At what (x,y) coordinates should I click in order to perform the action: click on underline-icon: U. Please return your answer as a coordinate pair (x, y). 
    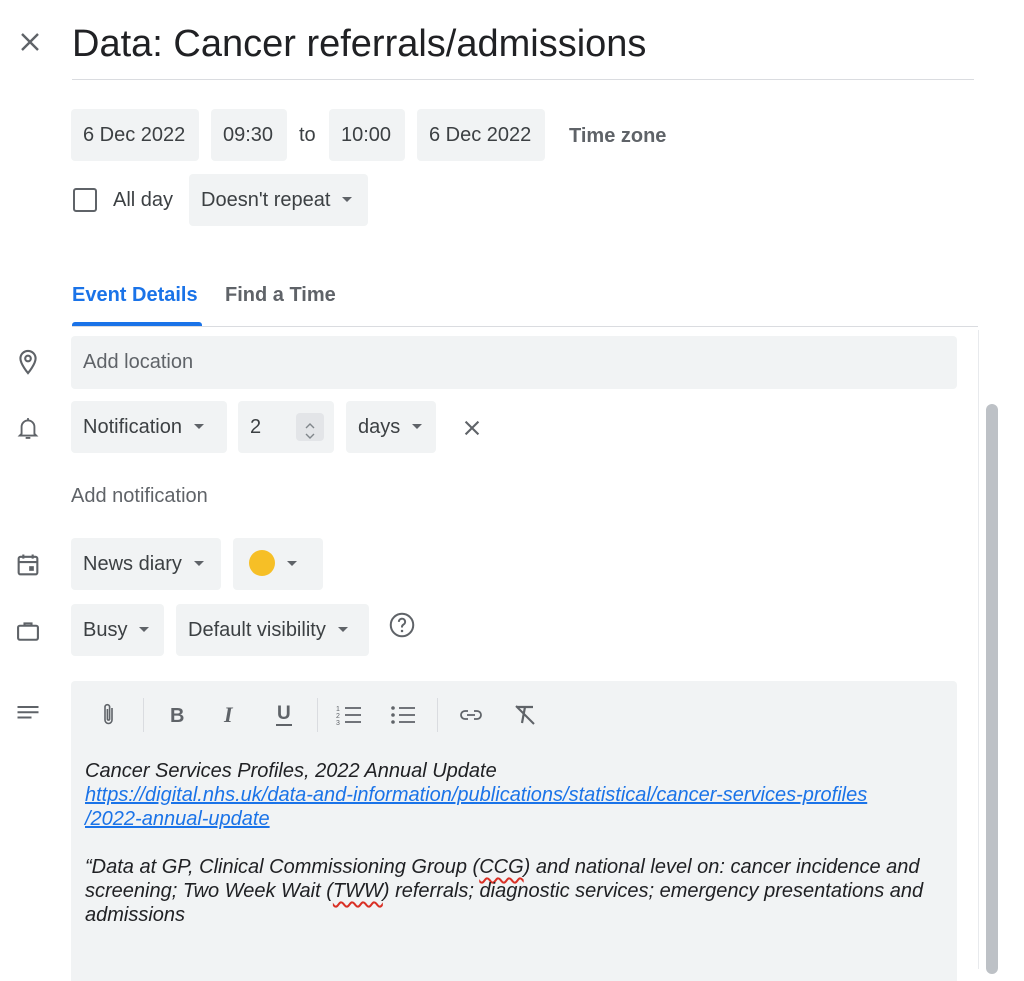
    Looking at the image, I should click on (284, 714).